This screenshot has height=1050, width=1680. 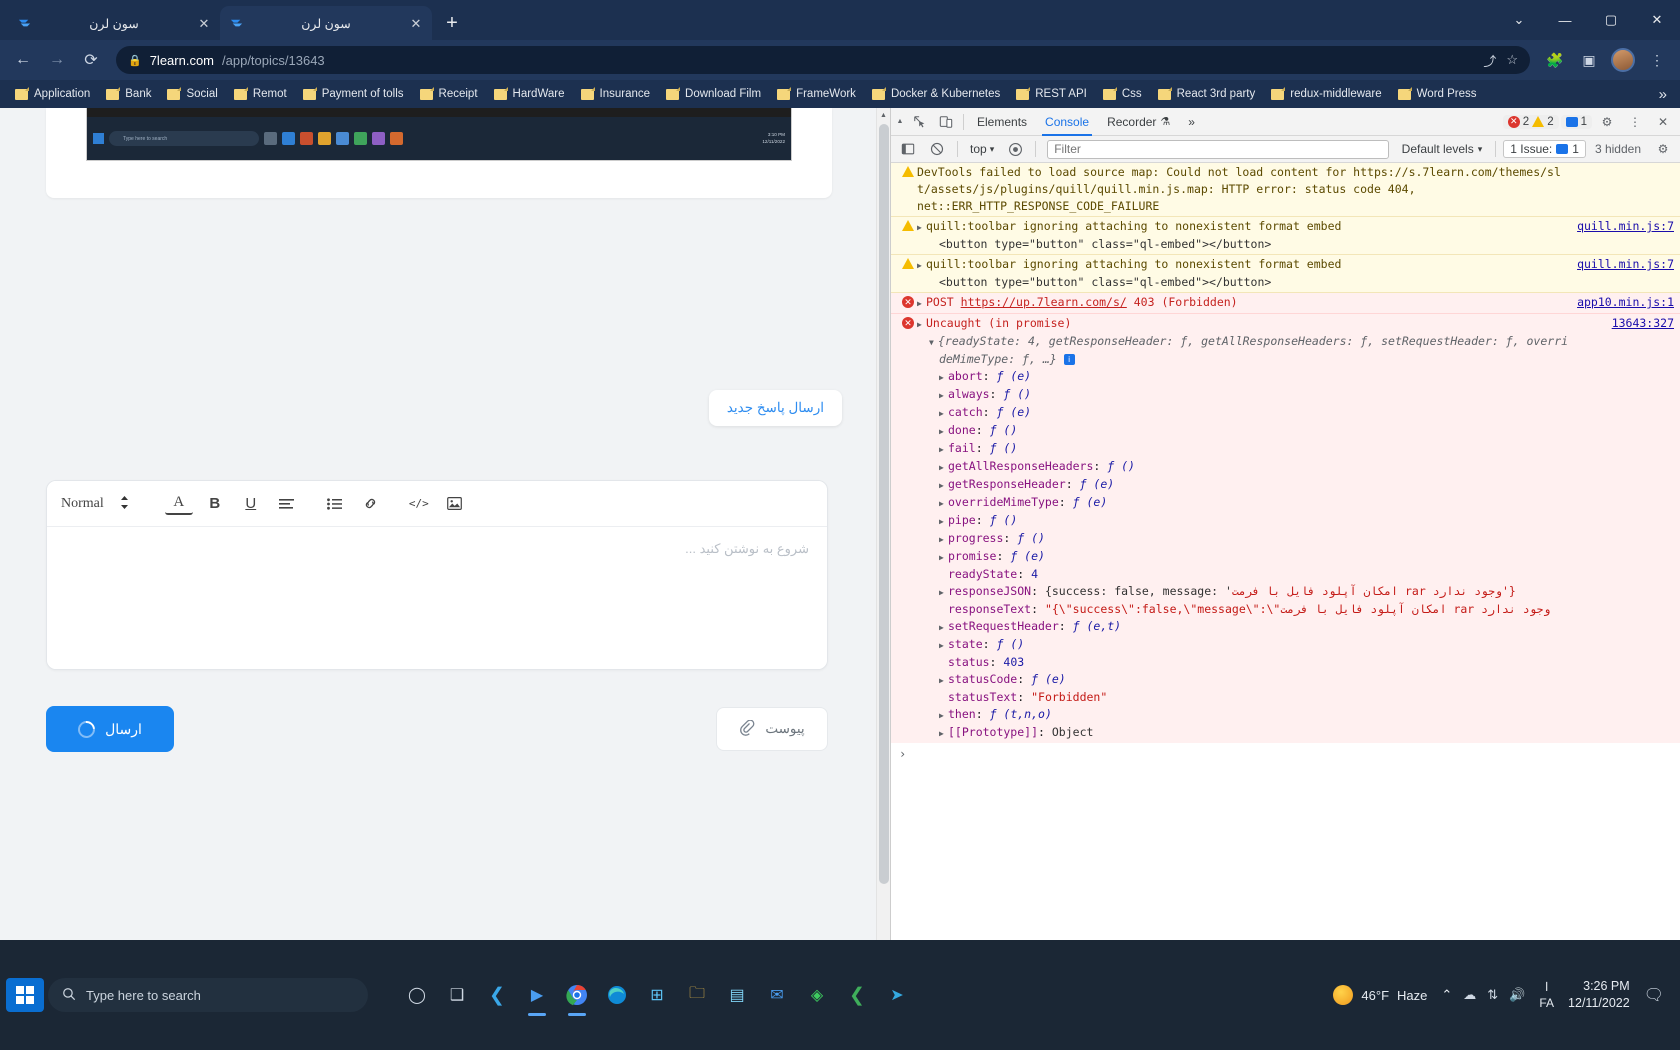 What do you see at coordinates (1635, 122) in the screenshot?
I see `more-options-icon: ⋮` at bounding box center [1635, 122].